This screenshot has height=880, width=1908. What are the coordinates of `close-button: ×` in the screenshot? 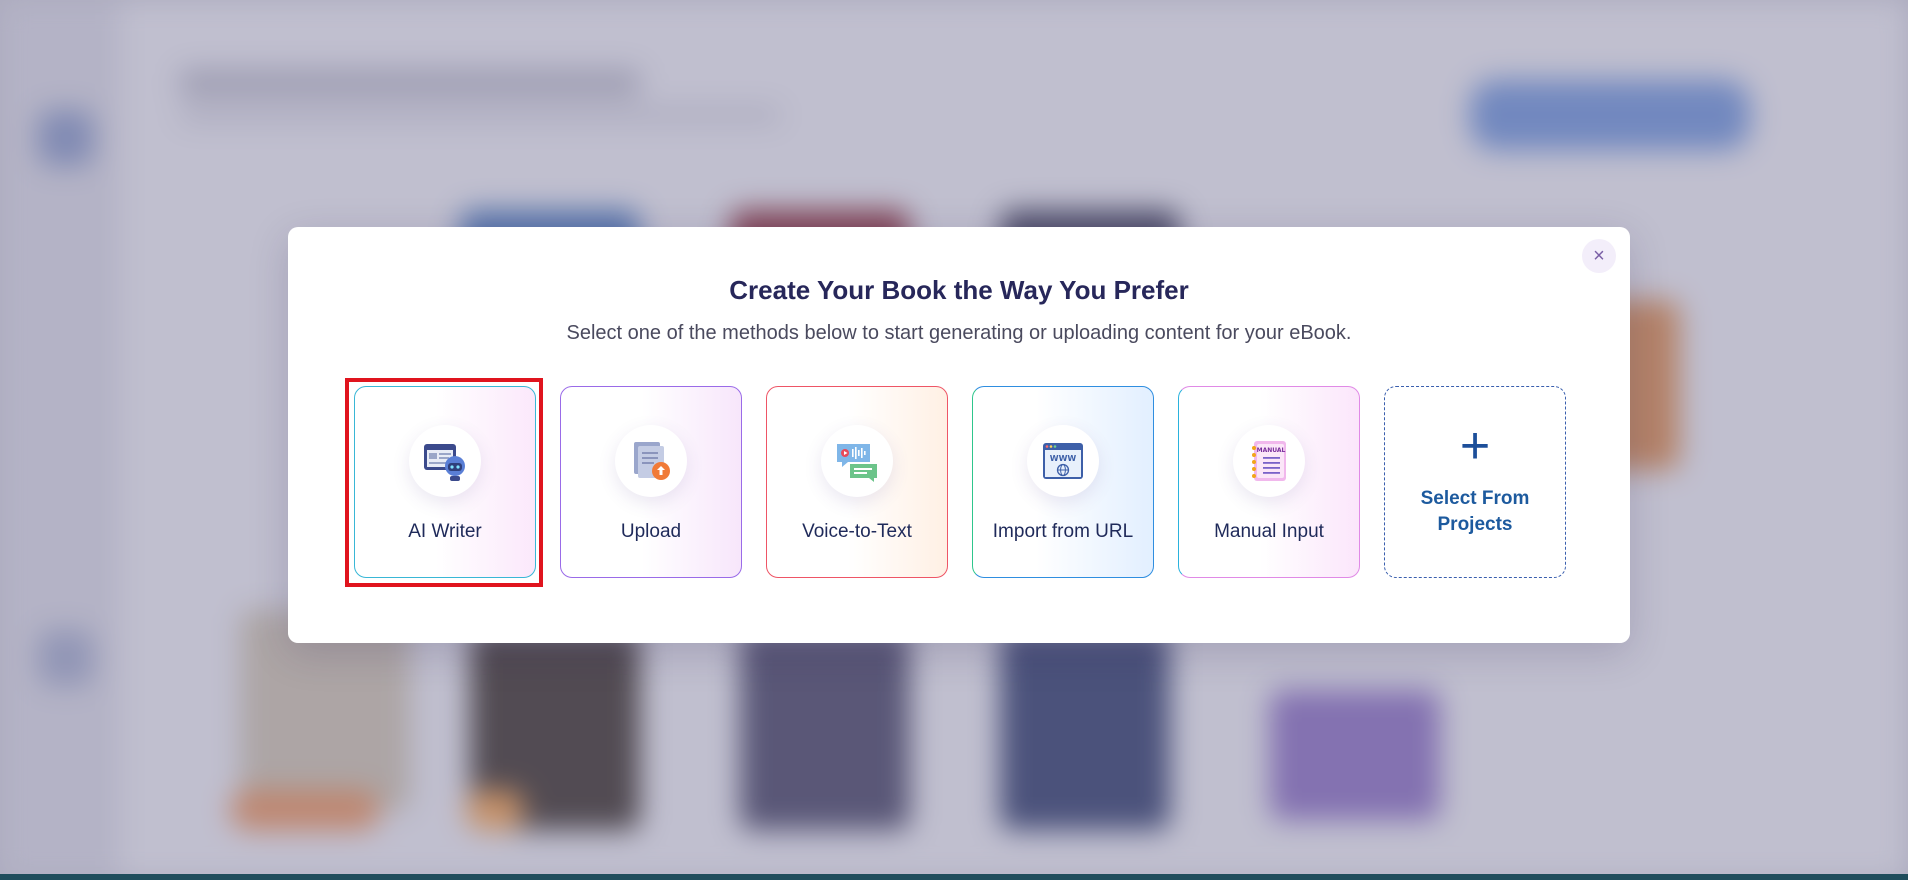 It's located at (1599, 256).